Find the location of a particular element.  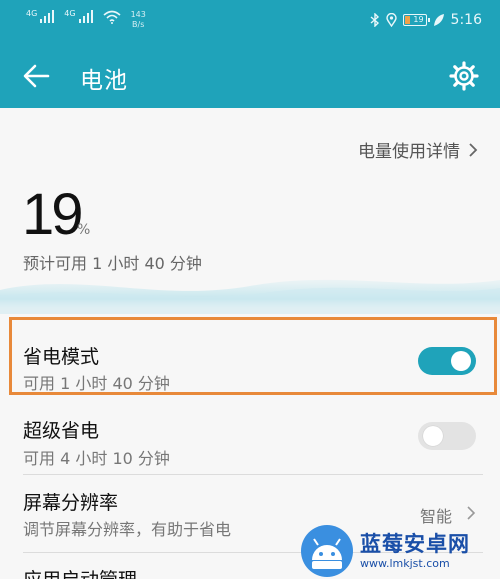

ultra-power-saving-toggle is located at coordinates (447, 436).